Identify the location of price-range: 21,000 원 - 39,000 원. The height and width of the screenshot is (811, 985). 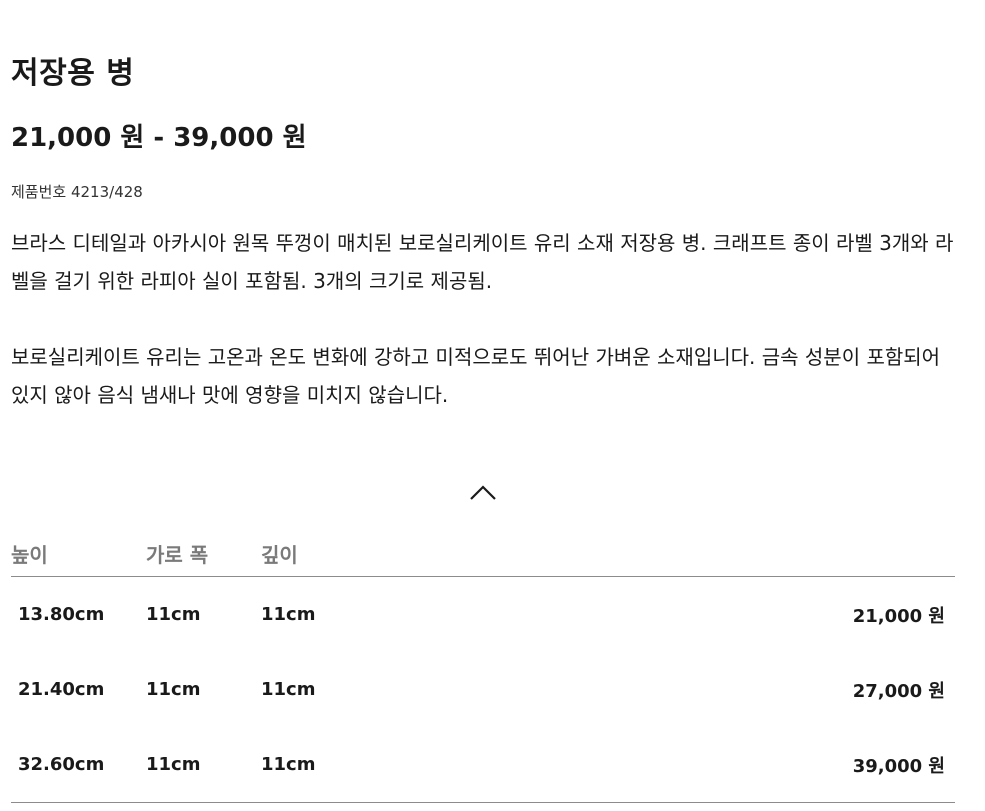
(159, 138).